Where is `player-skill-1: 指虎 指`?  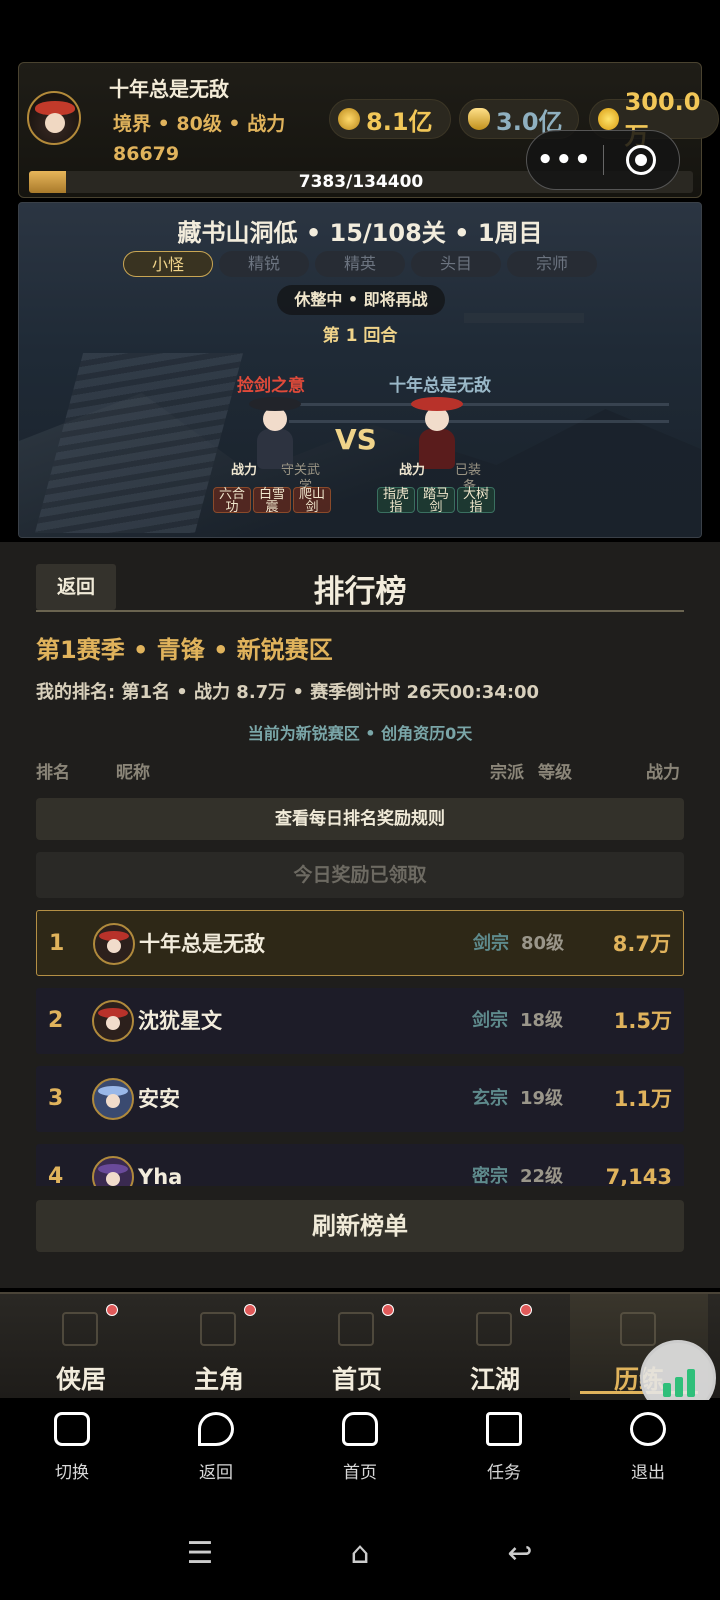
player-skill-1: 指虎 指 is located at coordinates (396, 500).